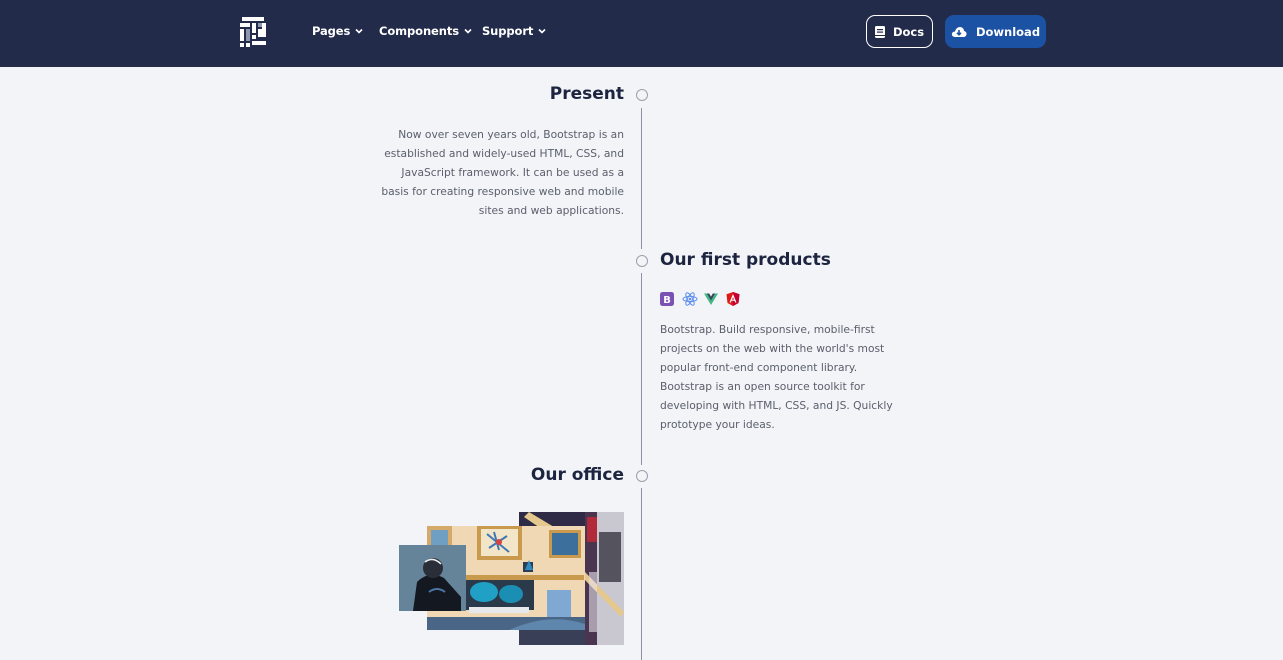  Describe the element at coordinates (508, 31) in the screenshot. I see `nav-support-label: Support` at that location.